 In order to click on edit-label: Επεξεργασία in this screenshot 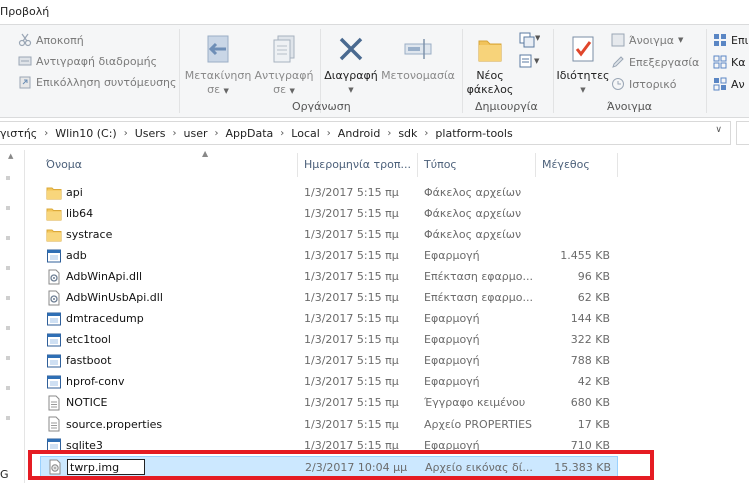, I will do `click(664, 62)`.